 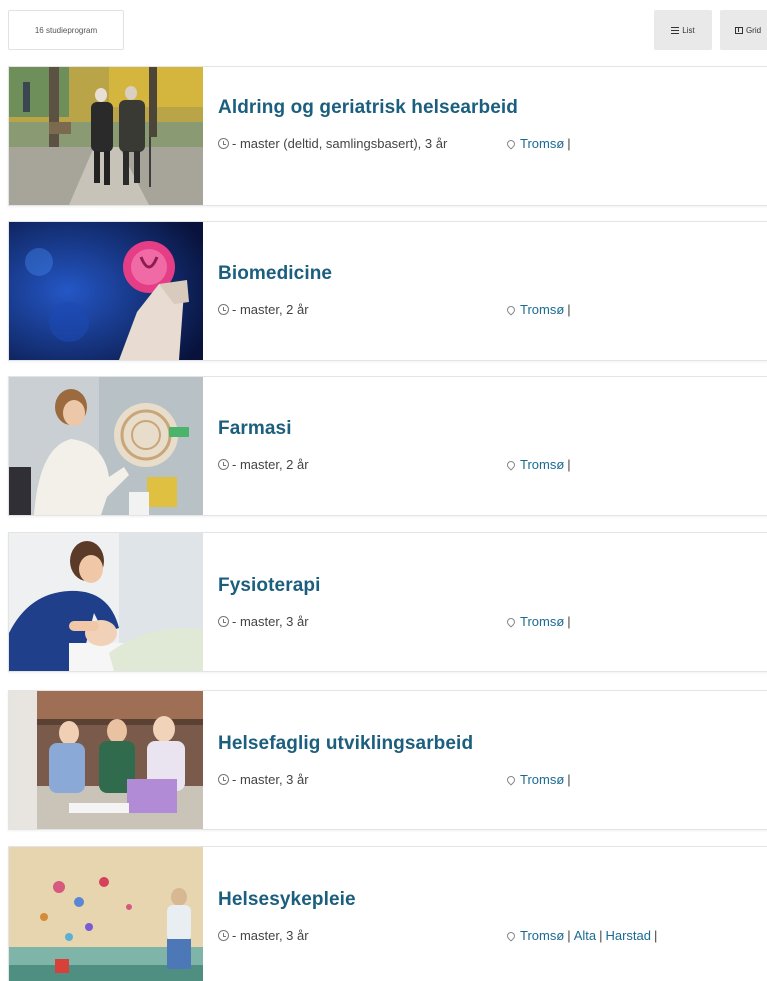 What do you see at coordinates (106, 760) in the screenshot?
I see `students-group-photo` at bounding box center [106, 760].